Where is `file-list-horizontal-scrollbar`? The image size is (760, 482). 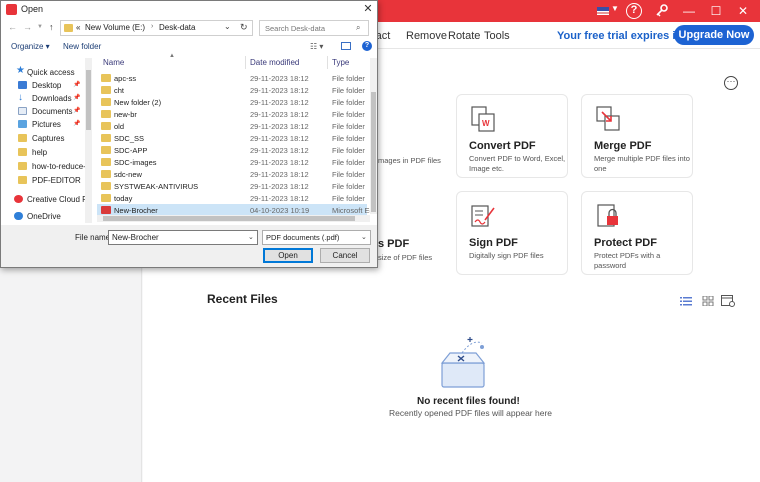 file-list-horizontal-scrollbar is located at coordinates (233, 218).